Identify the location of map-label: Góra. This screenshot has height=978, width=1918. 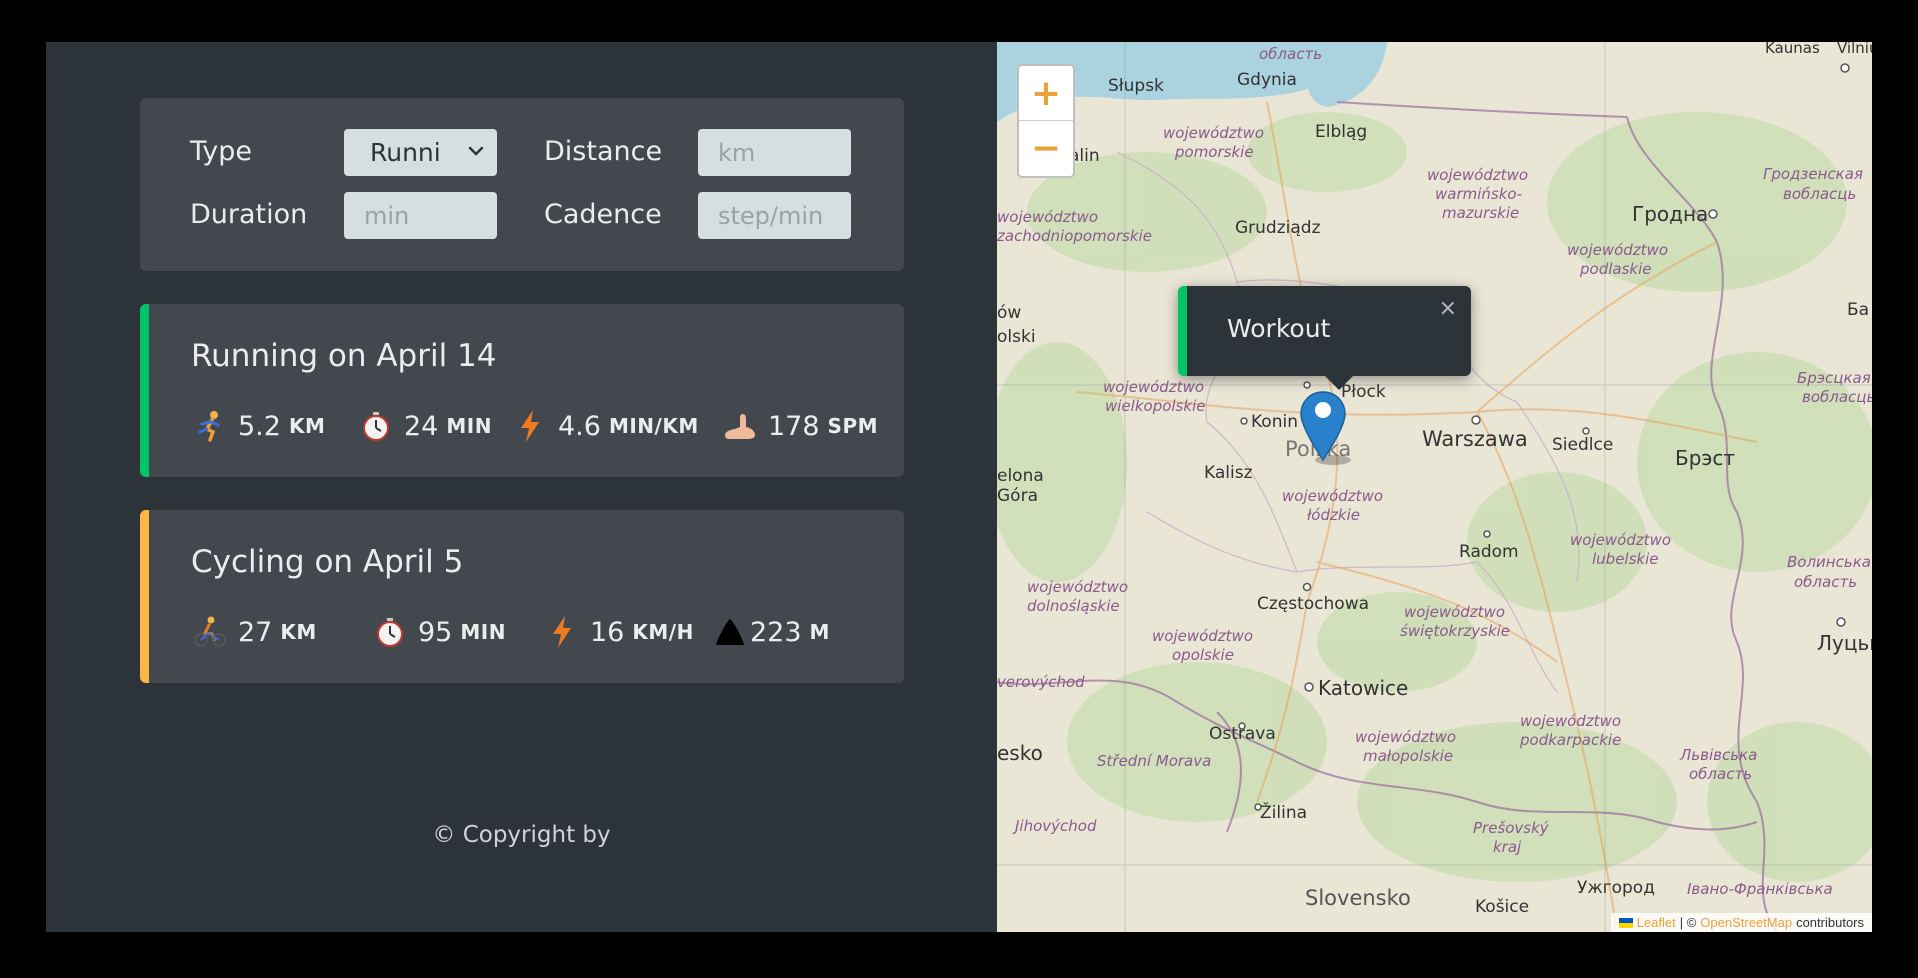
(1017, 496).